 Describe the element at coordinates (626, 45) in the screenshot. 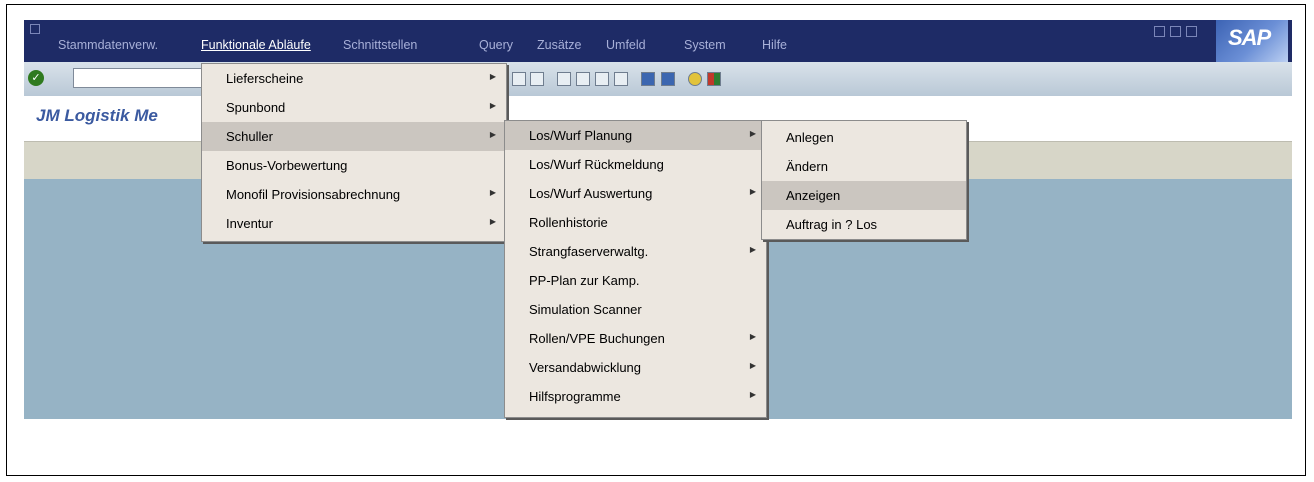

I see `menu-umfeld: Umfeld` at that location.